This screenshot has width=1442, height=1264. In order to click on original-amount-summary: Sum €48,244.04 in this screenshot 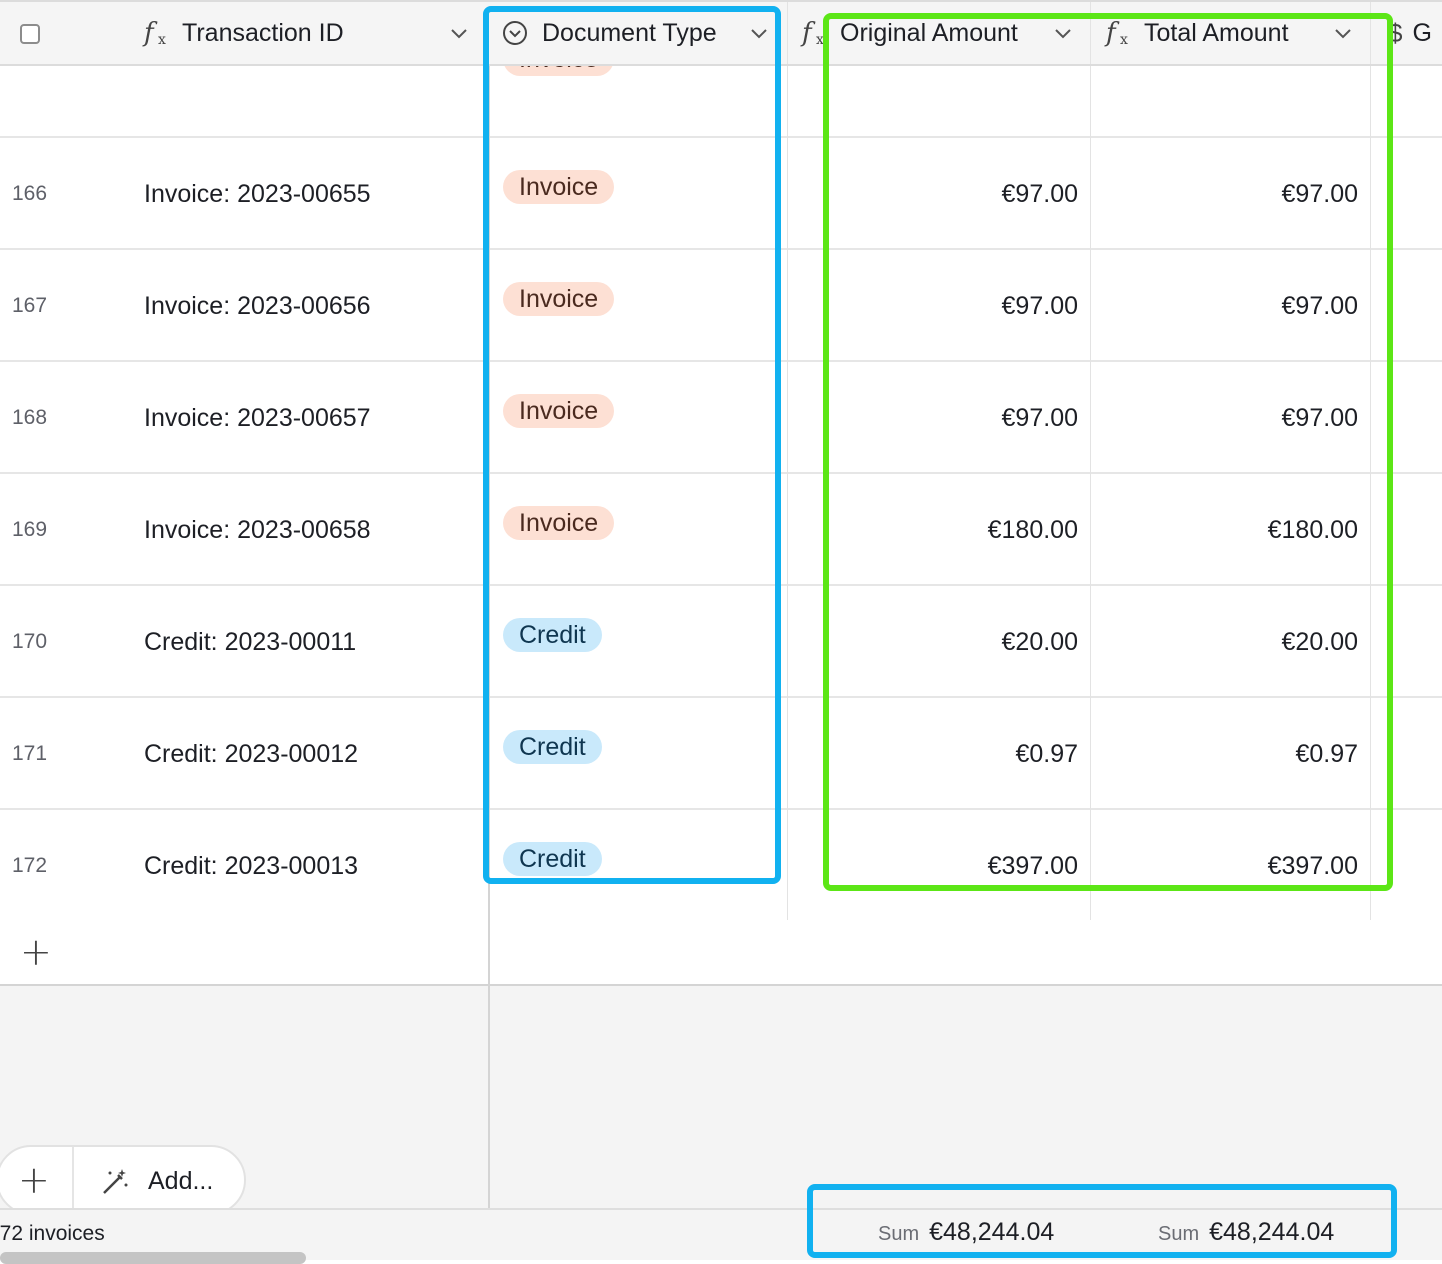, I will do `click(966, 1232)`.